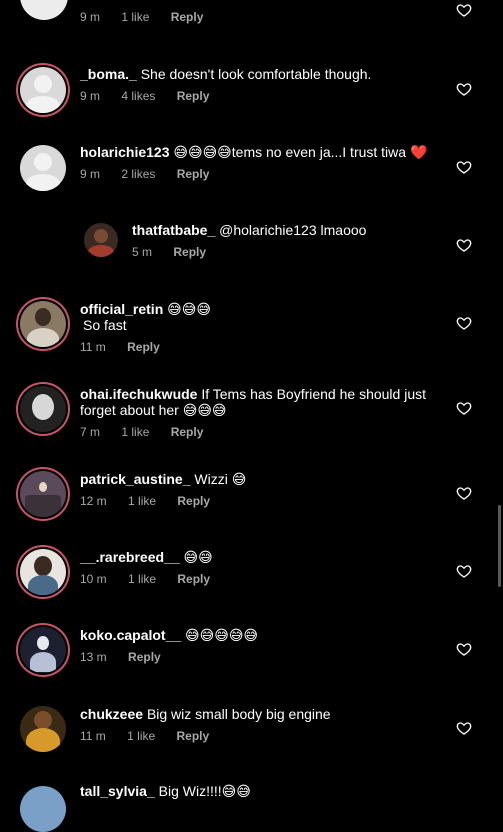  What do you see at coordinates (108, 74) in the screenshot?
I see `username: _boma._` at bounding box center [108, 74].